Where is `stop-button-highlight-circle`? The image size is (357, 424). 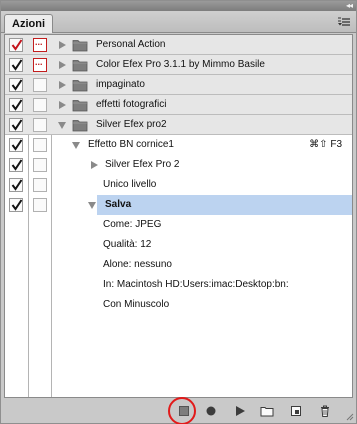
stop-button-highlight-circle is located at coordinates (182, 410).